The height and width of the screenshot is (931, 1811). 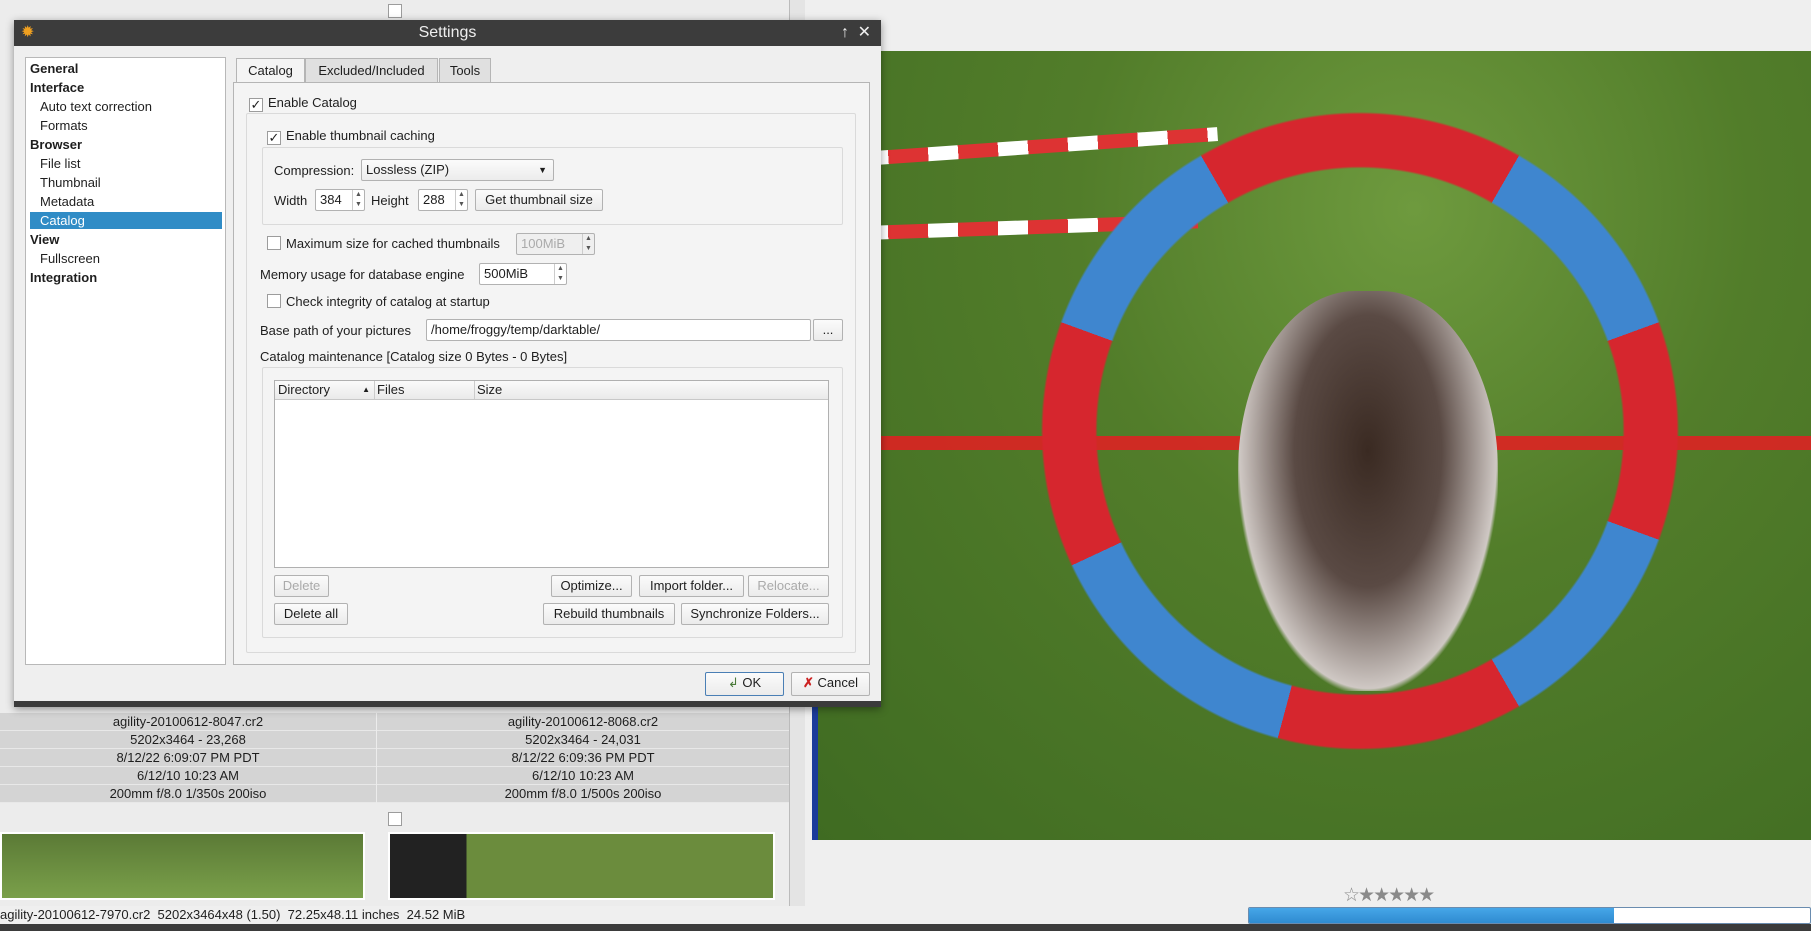 I want to click on sidebar-item-file-list: File list, so click(x=126, y=163).